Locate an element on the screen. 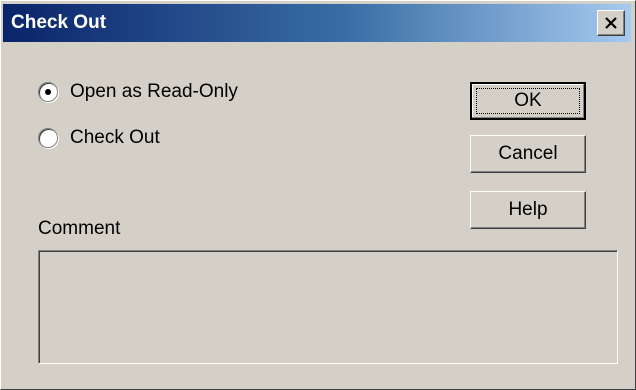  cancel-button-label: Cancel is located at coordinates (528, 153).